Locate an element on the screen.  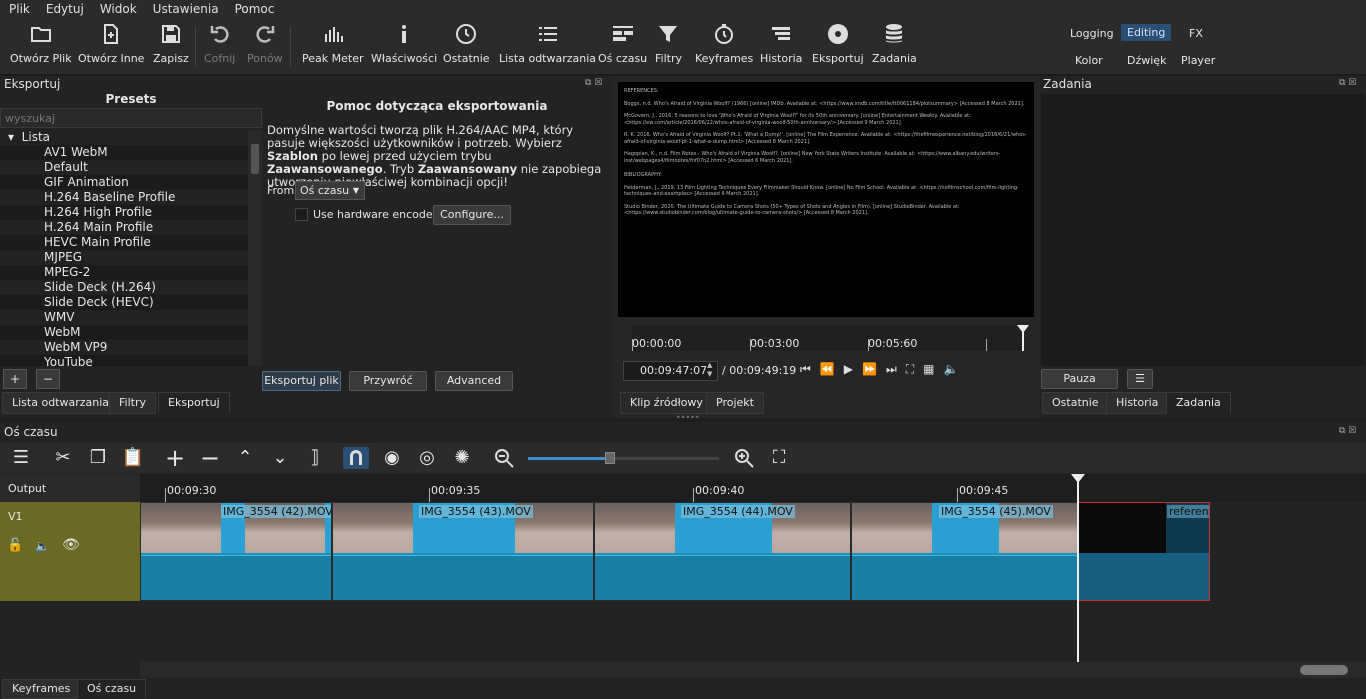
zoom-slider is located at coordinates (623, 458).